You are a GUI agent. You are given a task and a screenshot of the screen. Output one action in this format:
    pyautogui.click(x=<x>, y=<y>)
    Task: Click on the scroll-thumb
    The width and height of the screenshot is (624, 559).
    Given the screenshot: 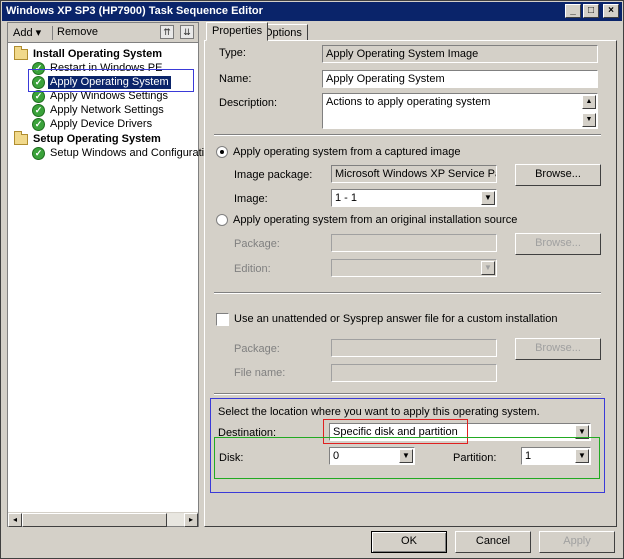 What is the action you would take?
    pyautogui.click(x=94, y=520)
    